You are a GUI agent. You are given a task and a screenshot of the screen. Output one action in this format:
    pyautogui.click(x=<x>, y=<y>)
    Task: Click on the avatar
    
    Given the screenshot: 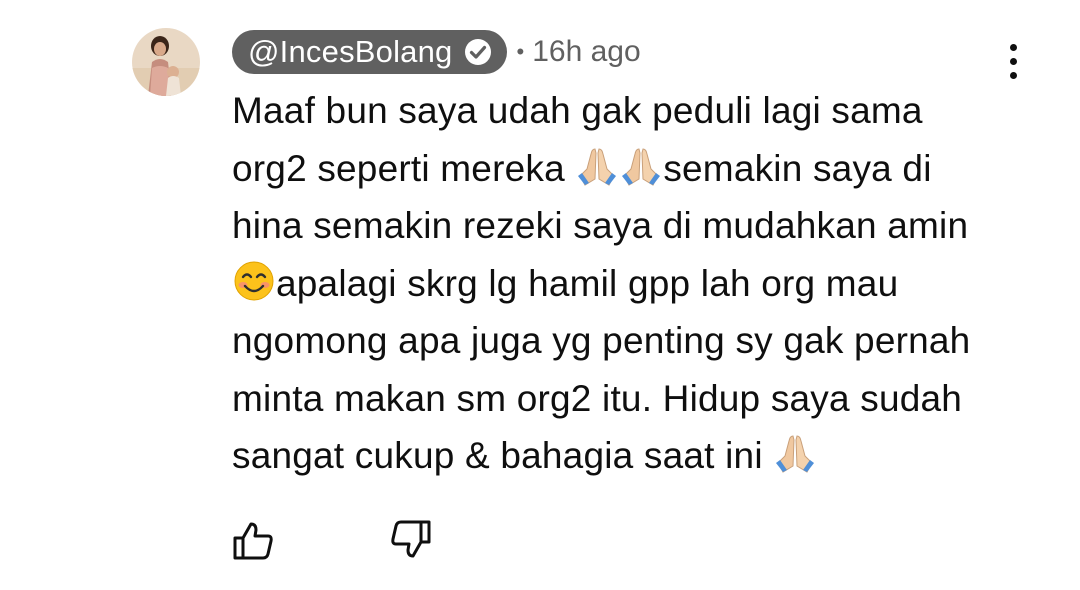 What is the action you would take?
    pyautogui.click(x=166, y=62)
    